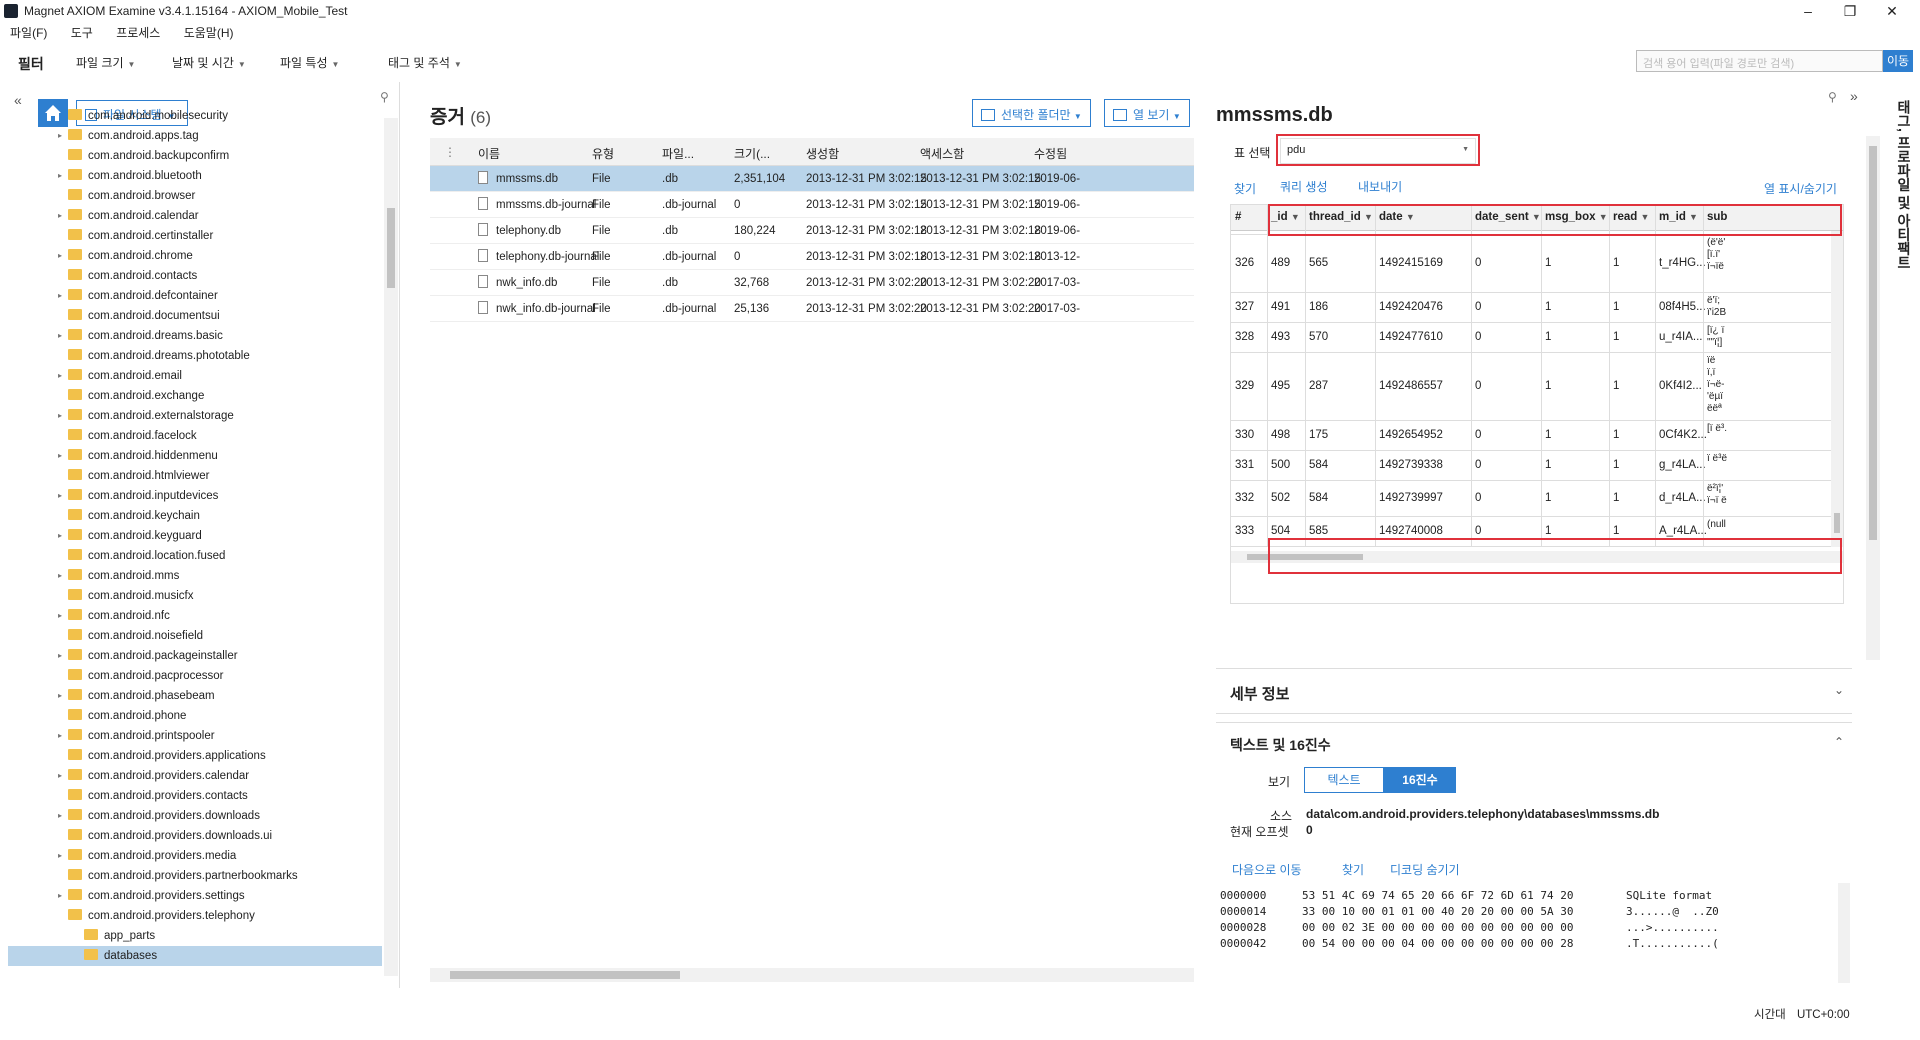  I want to click on tree-item: ▸ com.android.providers.media, so click(147, 856).